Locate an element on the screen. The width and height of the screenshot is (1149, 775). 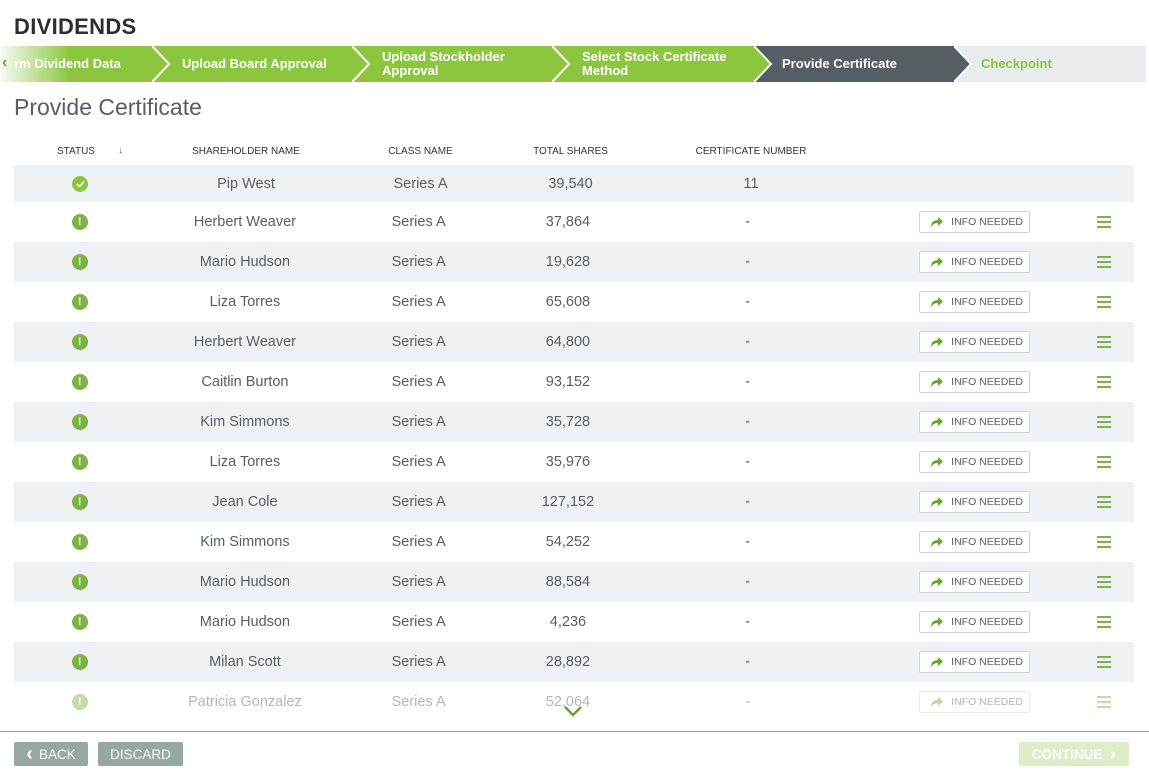
table-row: ! Mario Hudson Series A 88,584 - INFO NEEDED is located at coordinates (574, 582).